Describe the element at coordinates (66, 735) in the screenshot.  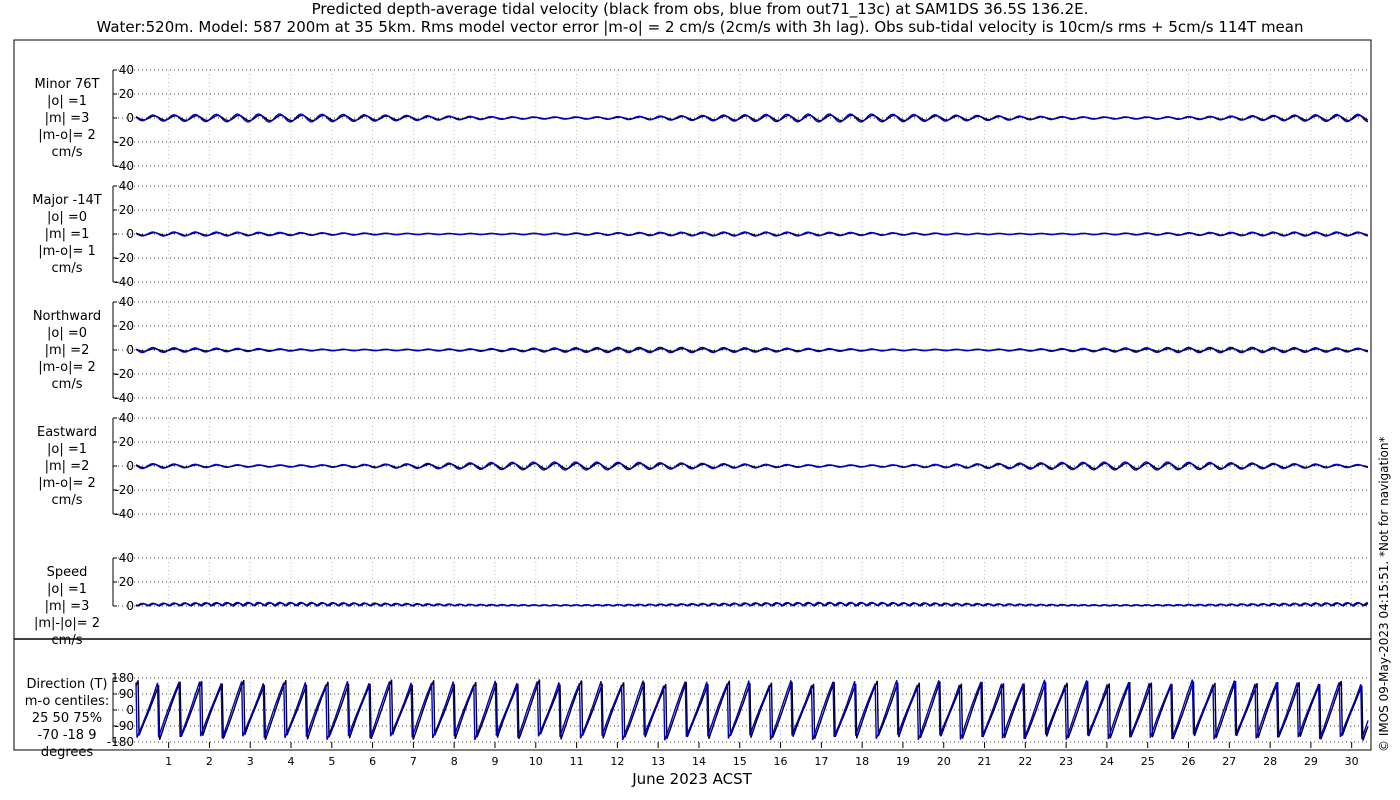
I see `panel-label-line: -70 -18 9` at that location.